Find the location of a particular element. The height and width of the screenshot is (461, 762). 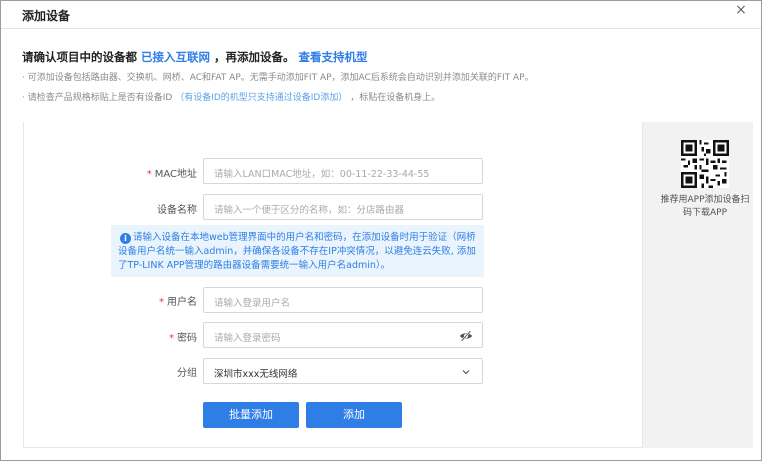

add-button: 添加 is located at coordinates (354, 415).